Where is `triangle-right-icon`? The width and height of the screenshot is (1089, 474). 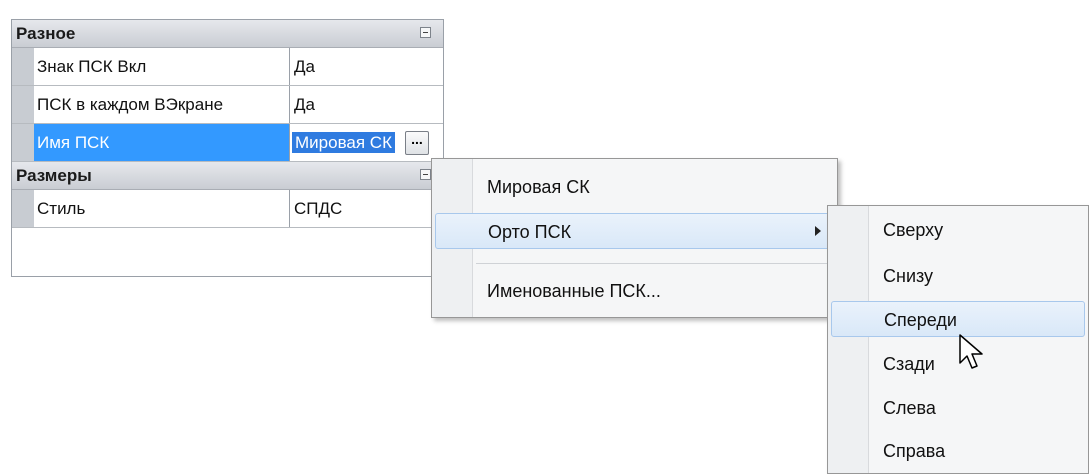 triangle-right-icon is located at coordinates (818, 231).